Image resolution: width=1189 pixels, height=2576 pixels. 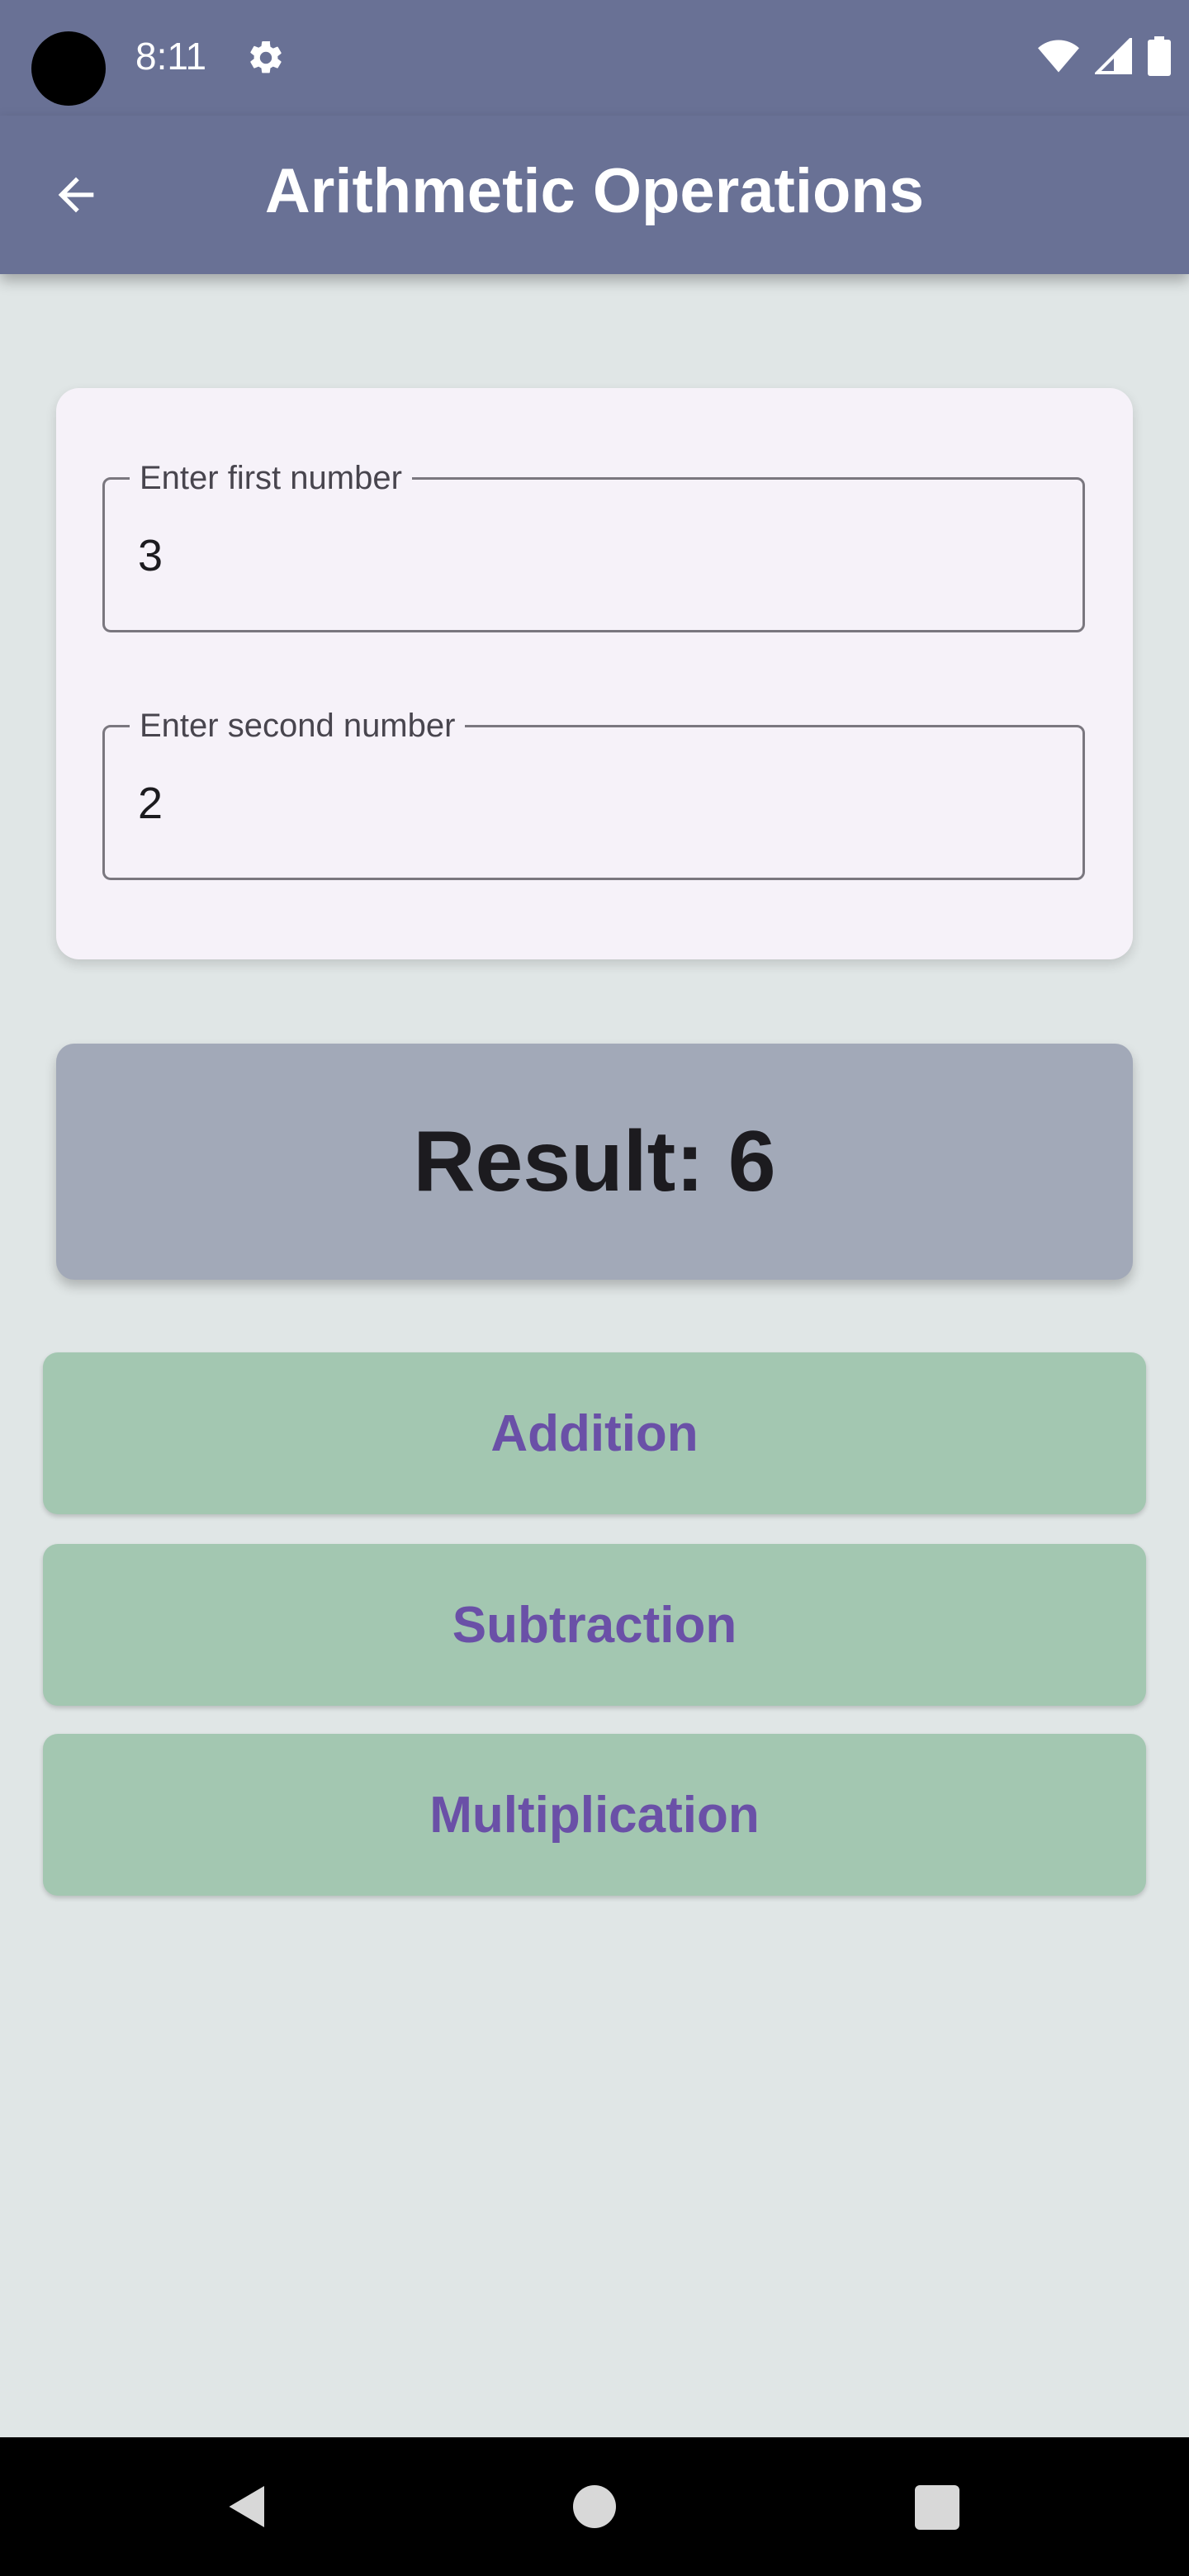 I want to click on settings-gear-icon, so click(x=266, y=56).